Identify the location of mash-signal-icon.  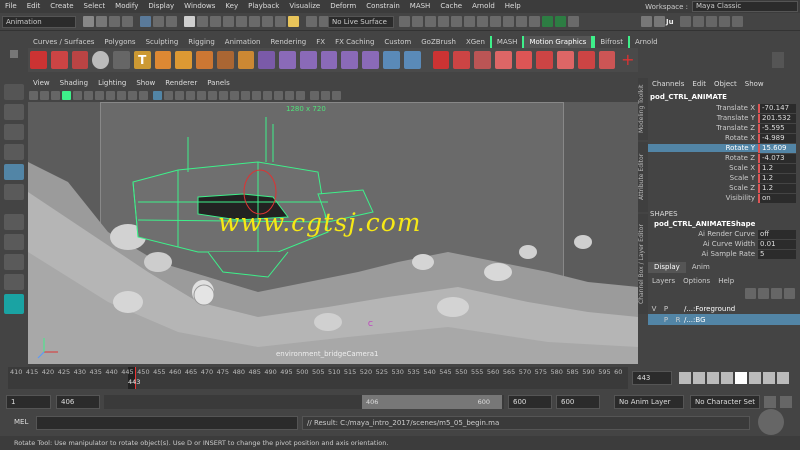
(524, 60).